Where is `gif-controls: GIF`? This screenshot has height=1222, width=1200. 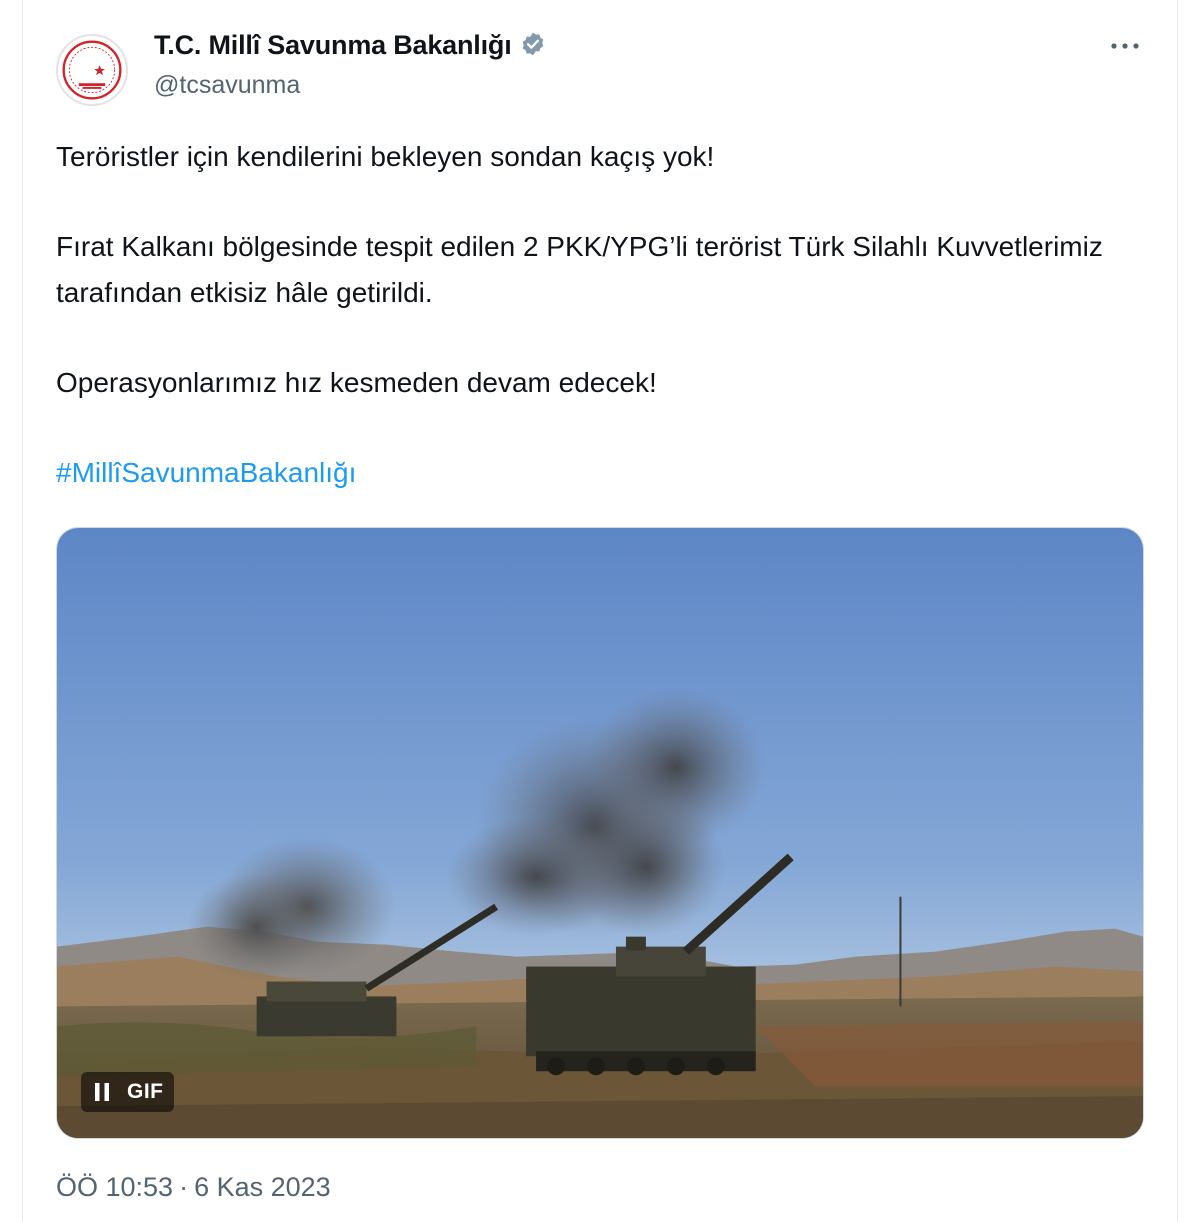 gif-controls: GIF is located at coordinates (127, 1092).